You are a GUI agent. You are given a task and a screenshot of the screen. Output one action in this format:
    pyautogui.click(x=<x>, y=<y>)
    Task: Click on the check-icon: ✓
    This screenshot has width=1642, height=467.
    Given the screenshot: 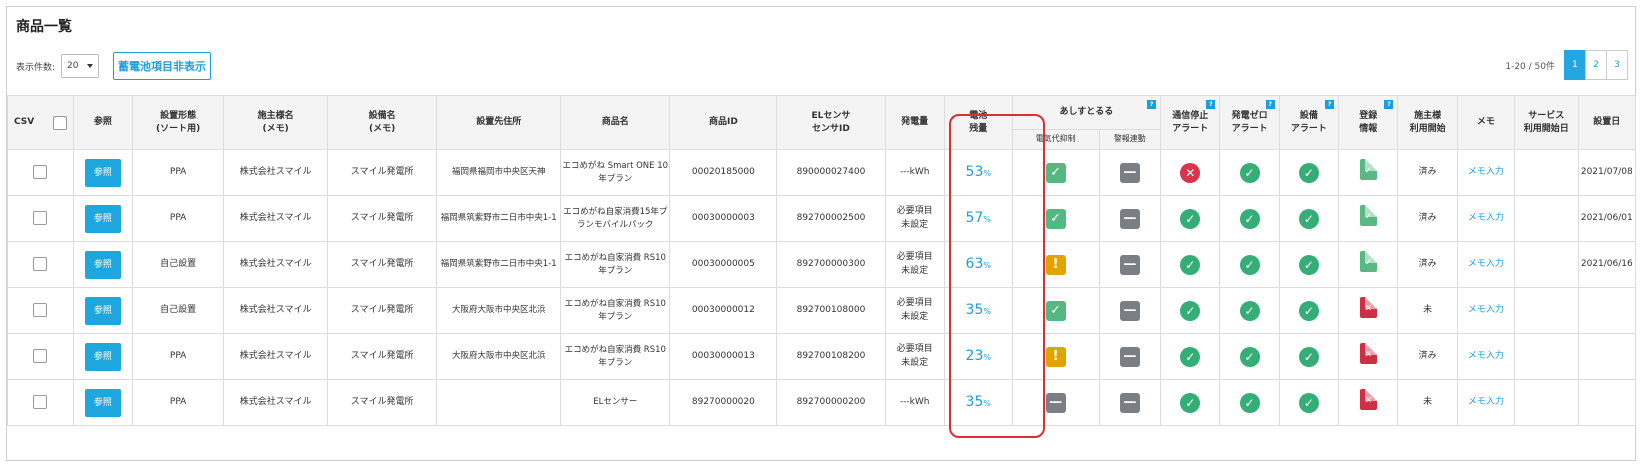 What is the action you would take?
    pyautogui.click(x=1055, y=172)
    